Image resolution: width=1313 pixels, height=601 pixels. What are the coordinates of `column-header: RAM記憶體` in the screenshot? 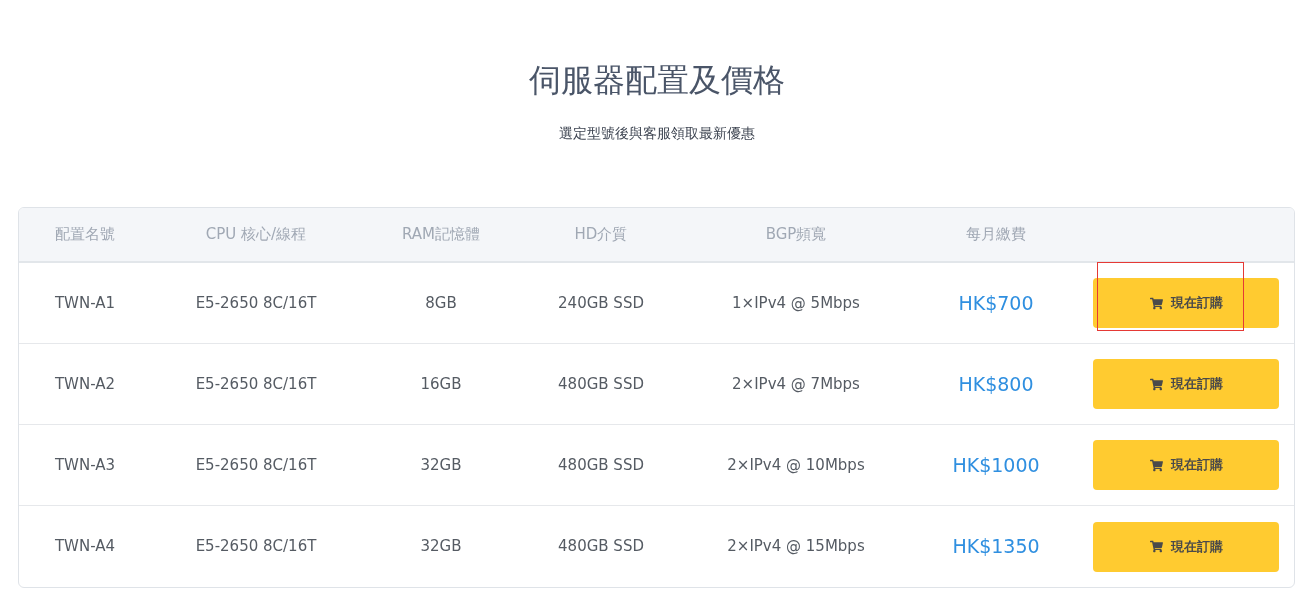 It's located at (441, 235).